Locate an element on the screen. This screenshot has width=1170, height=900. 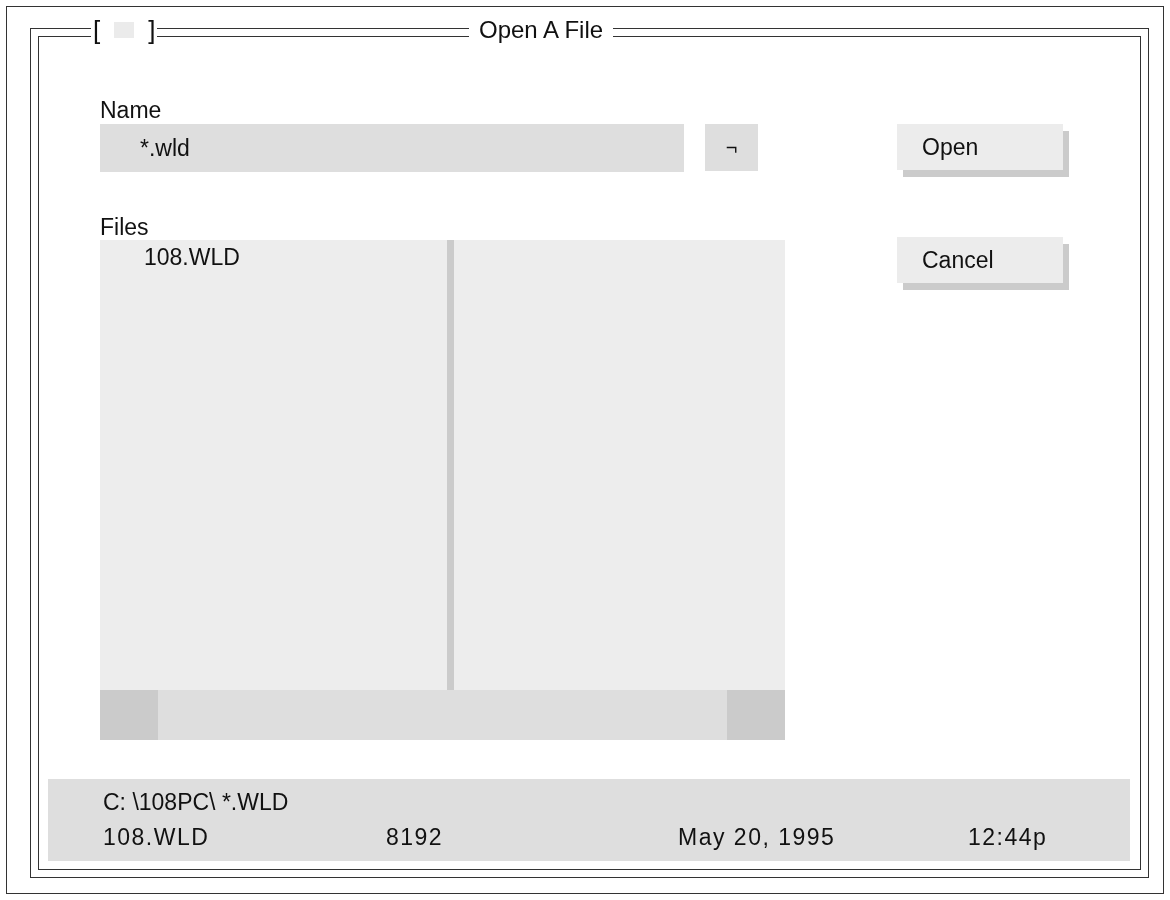
file-date-text: May 20, 1995 is located at coordinates (757, 837).